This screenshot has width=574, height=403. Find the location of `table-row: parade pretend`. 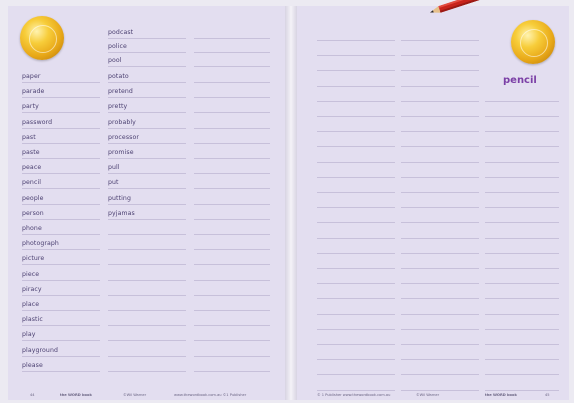

table-row: parade pretend is located at coordinates (146, 91).